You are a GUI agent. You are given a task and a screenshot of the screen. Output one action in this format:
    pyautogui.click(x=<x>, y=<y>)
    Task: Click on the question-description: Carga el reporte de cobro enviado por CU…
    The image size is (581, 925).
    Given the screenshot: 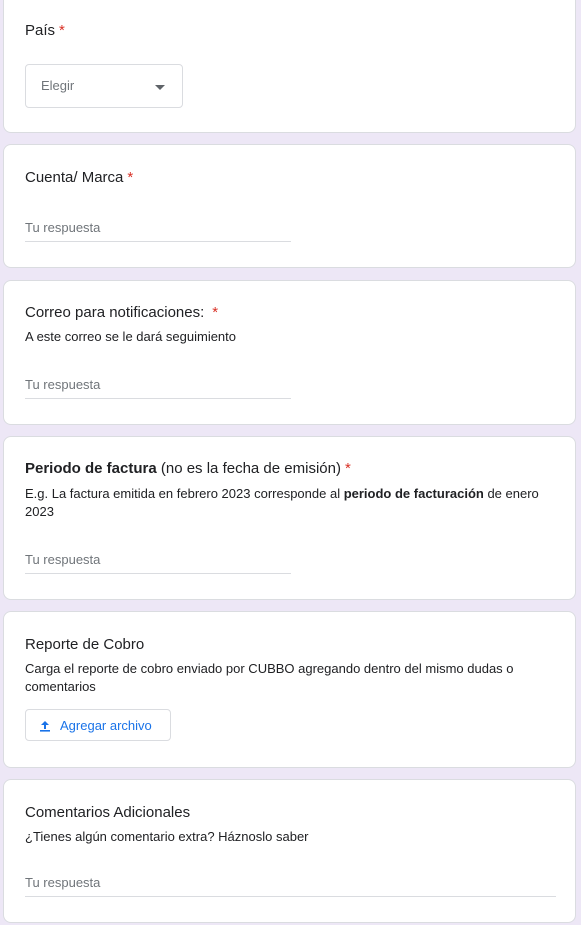 What is the action you would take?
    pyautogui.click(x=269, y=677)
    